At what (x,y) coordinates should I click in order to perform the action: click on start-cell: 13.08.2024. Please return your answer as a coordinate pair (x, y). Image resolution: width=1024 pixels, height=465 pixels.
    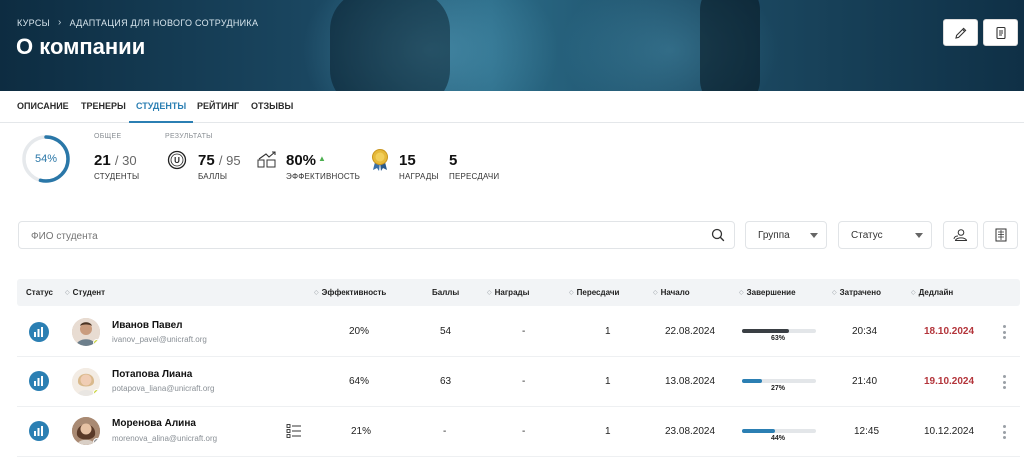
    Looking at the image, I should click on (690, 381).